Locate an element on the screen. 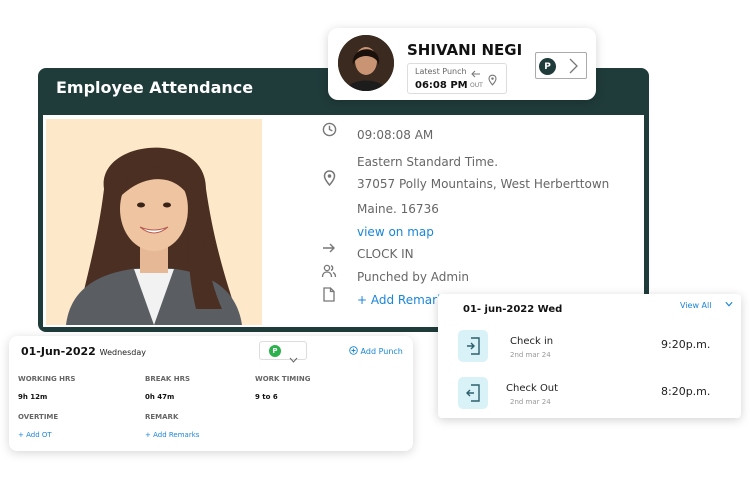 This screenshot has height=500, width=750. status-dot: P is located at coordinates (275, 351).